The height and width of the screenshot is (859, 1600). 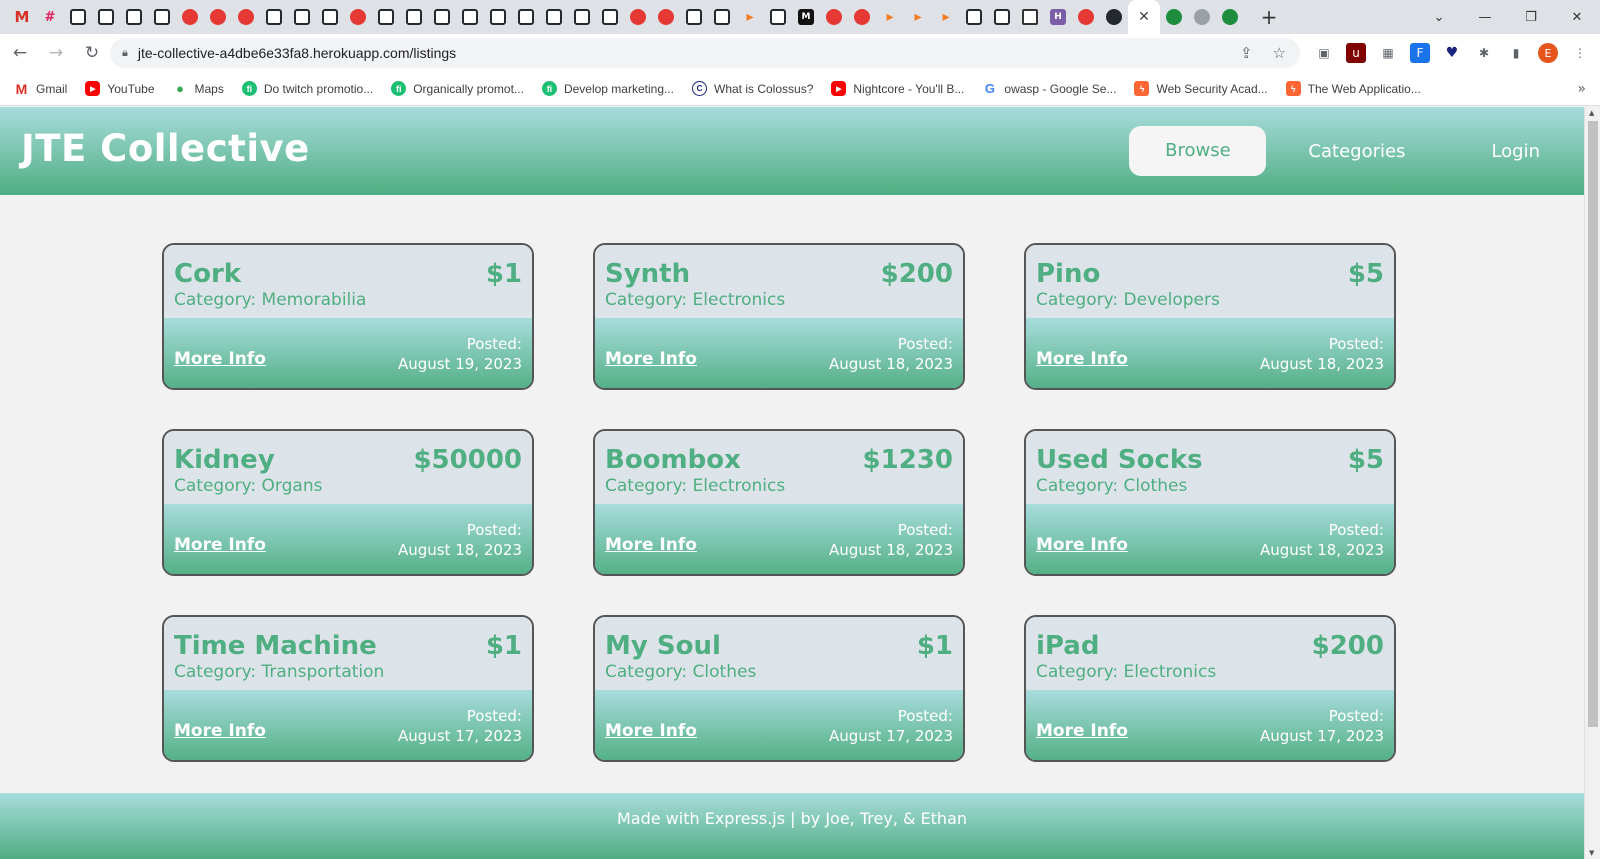 What do you see at coordinates (1591, 853) in the screenshot?
I see `scroll-down-icon: ▼` at bounding box center [1591, 853].